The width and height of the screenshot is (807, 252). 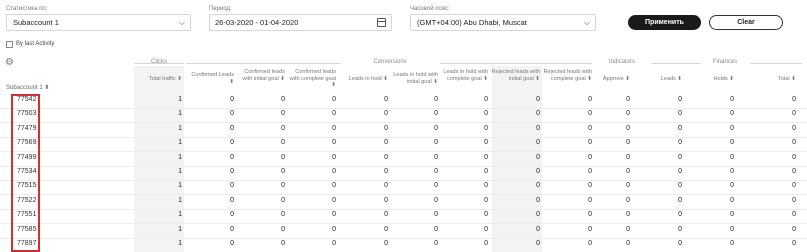 What do you see at coordinates (9, 62) in the screenshot?
I see `gear-icon: ⚙` at bounding box center [9, 62].